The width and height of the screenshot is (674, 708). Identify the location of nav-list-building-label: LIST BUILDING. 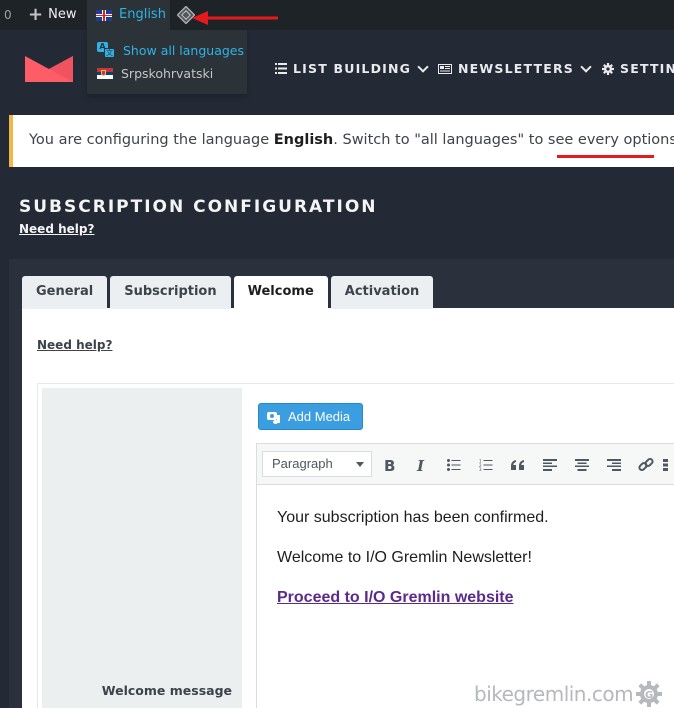
(352, 68).